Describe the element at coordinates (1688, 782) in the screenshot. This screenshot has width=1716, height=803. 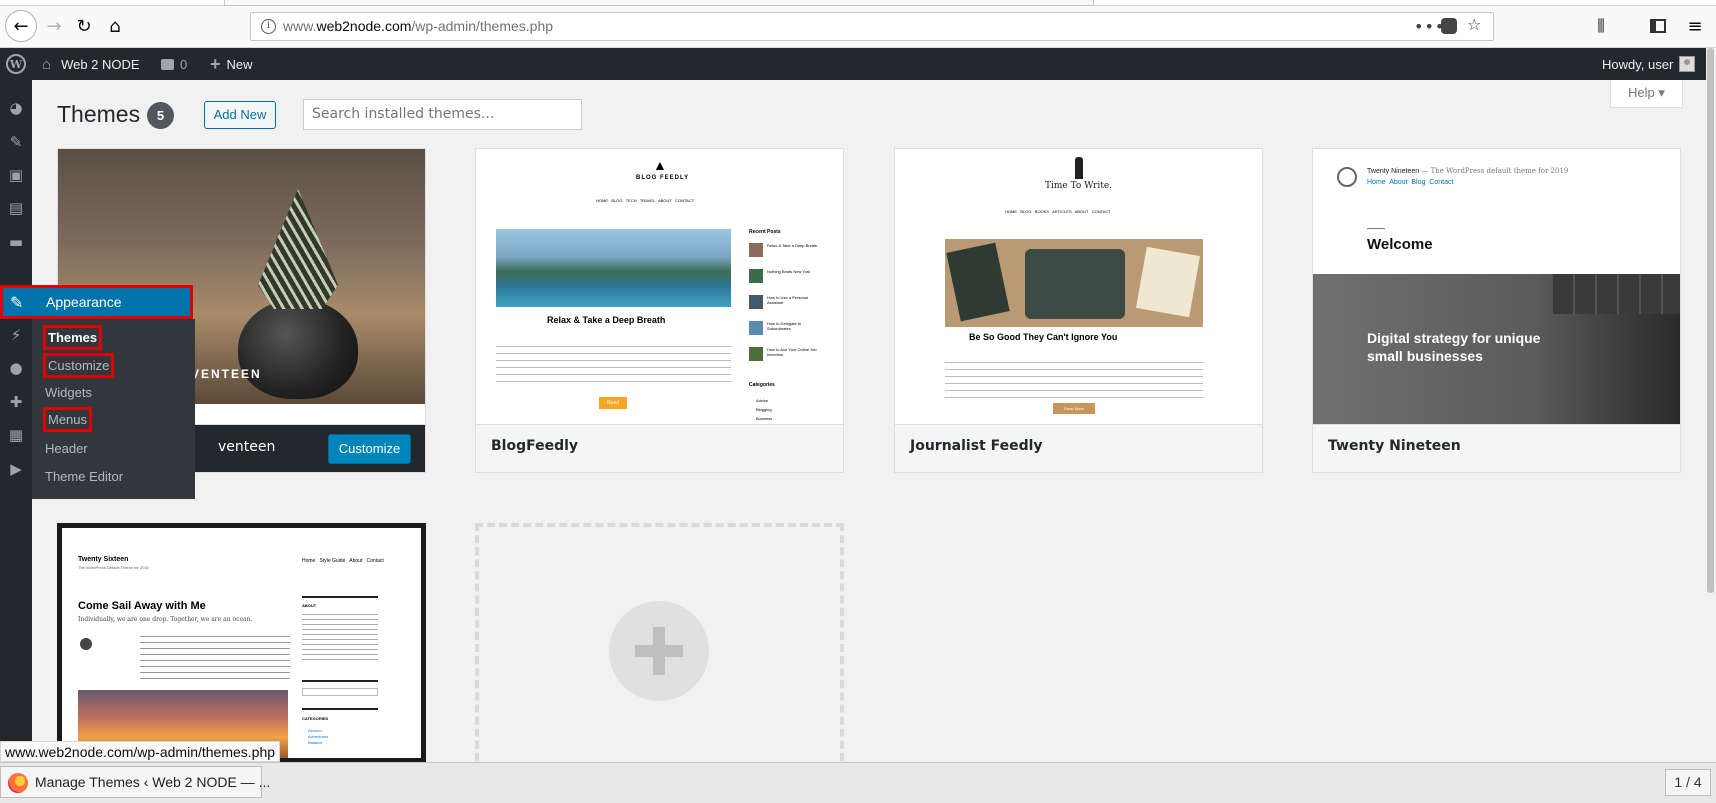
I see `workspace-pager: 1 / 4` at that location.